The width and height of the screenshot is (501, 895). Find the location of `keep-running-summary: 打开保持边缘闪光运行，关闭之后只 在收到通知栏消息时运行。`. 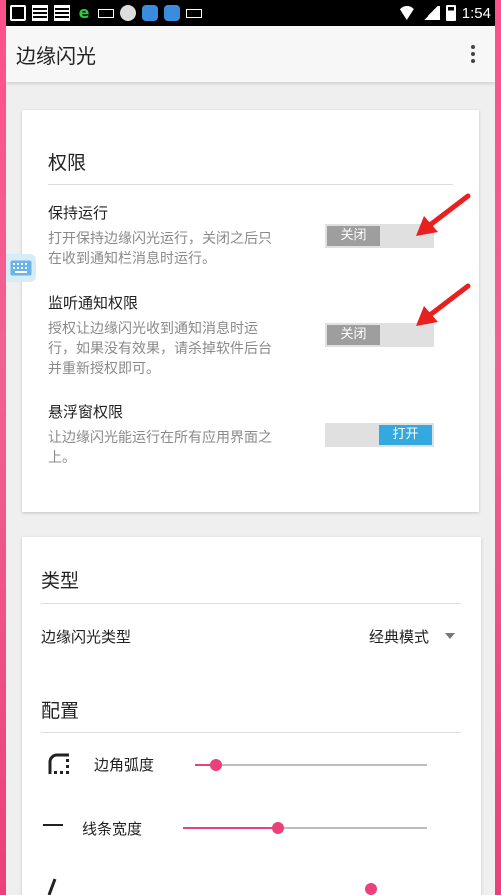

keep-running-summary: 打开保持边缘闪光运行，关闭之后只 在收到通知栏消息时运行。 is located at coordinates (180, 249).